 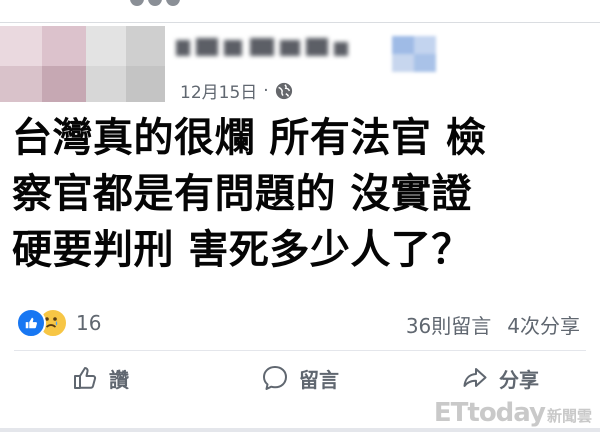 I want to click on share-arrow-icon, so click(x=475, y=377).